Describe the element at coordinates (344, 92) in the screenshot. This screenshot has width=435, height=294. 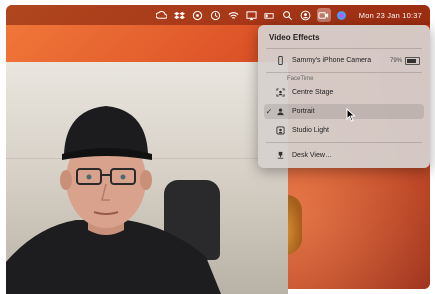
I see `menu-item-centre-stage: Centre Stage` at that location.